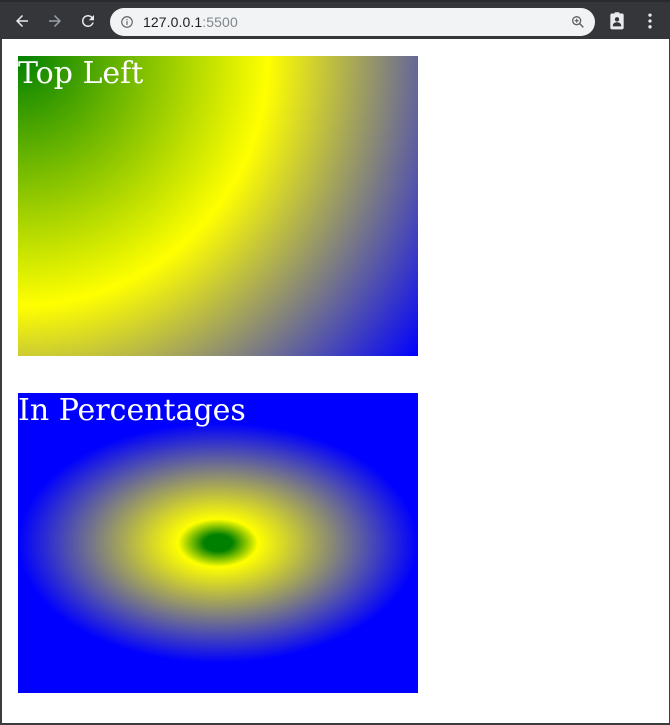 Image resolution: width=670 pixels, height=725 pixels. Describe the element at coordinates (578, 22) in the screenshot. I see `zoom-icon` at that location.